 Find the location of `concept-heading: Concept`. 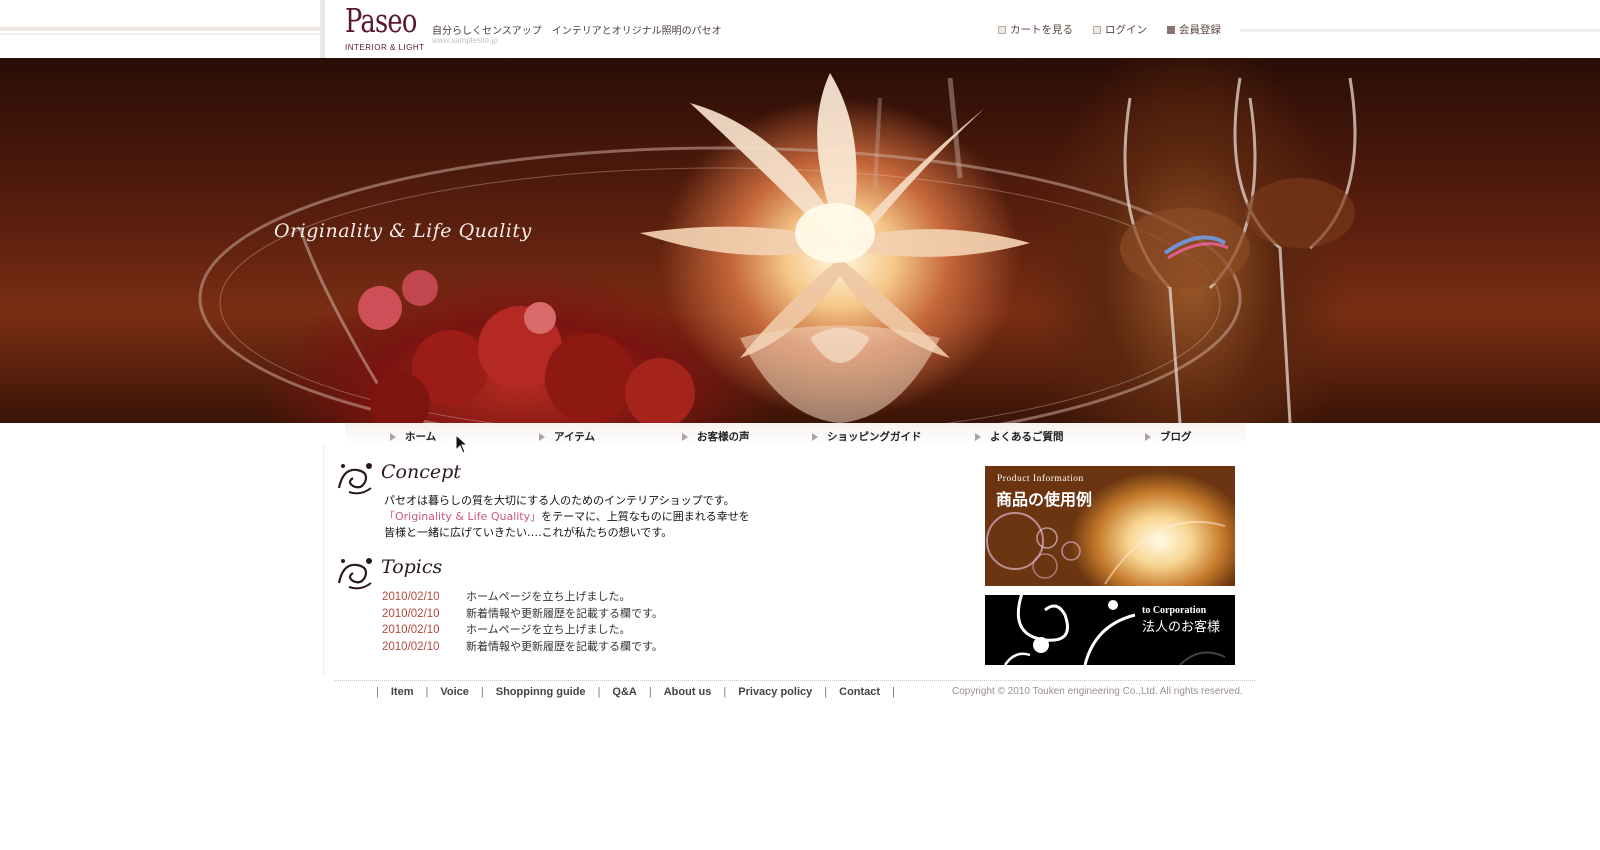

concept-heading: Concept is located at coordinates (398, 478).